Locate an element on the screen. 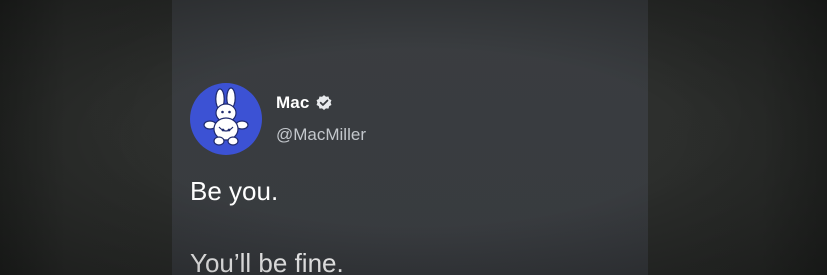 This screenshot has height=275, width=827. tweet-text-line: Be you. is located at coordinates (234, 191).